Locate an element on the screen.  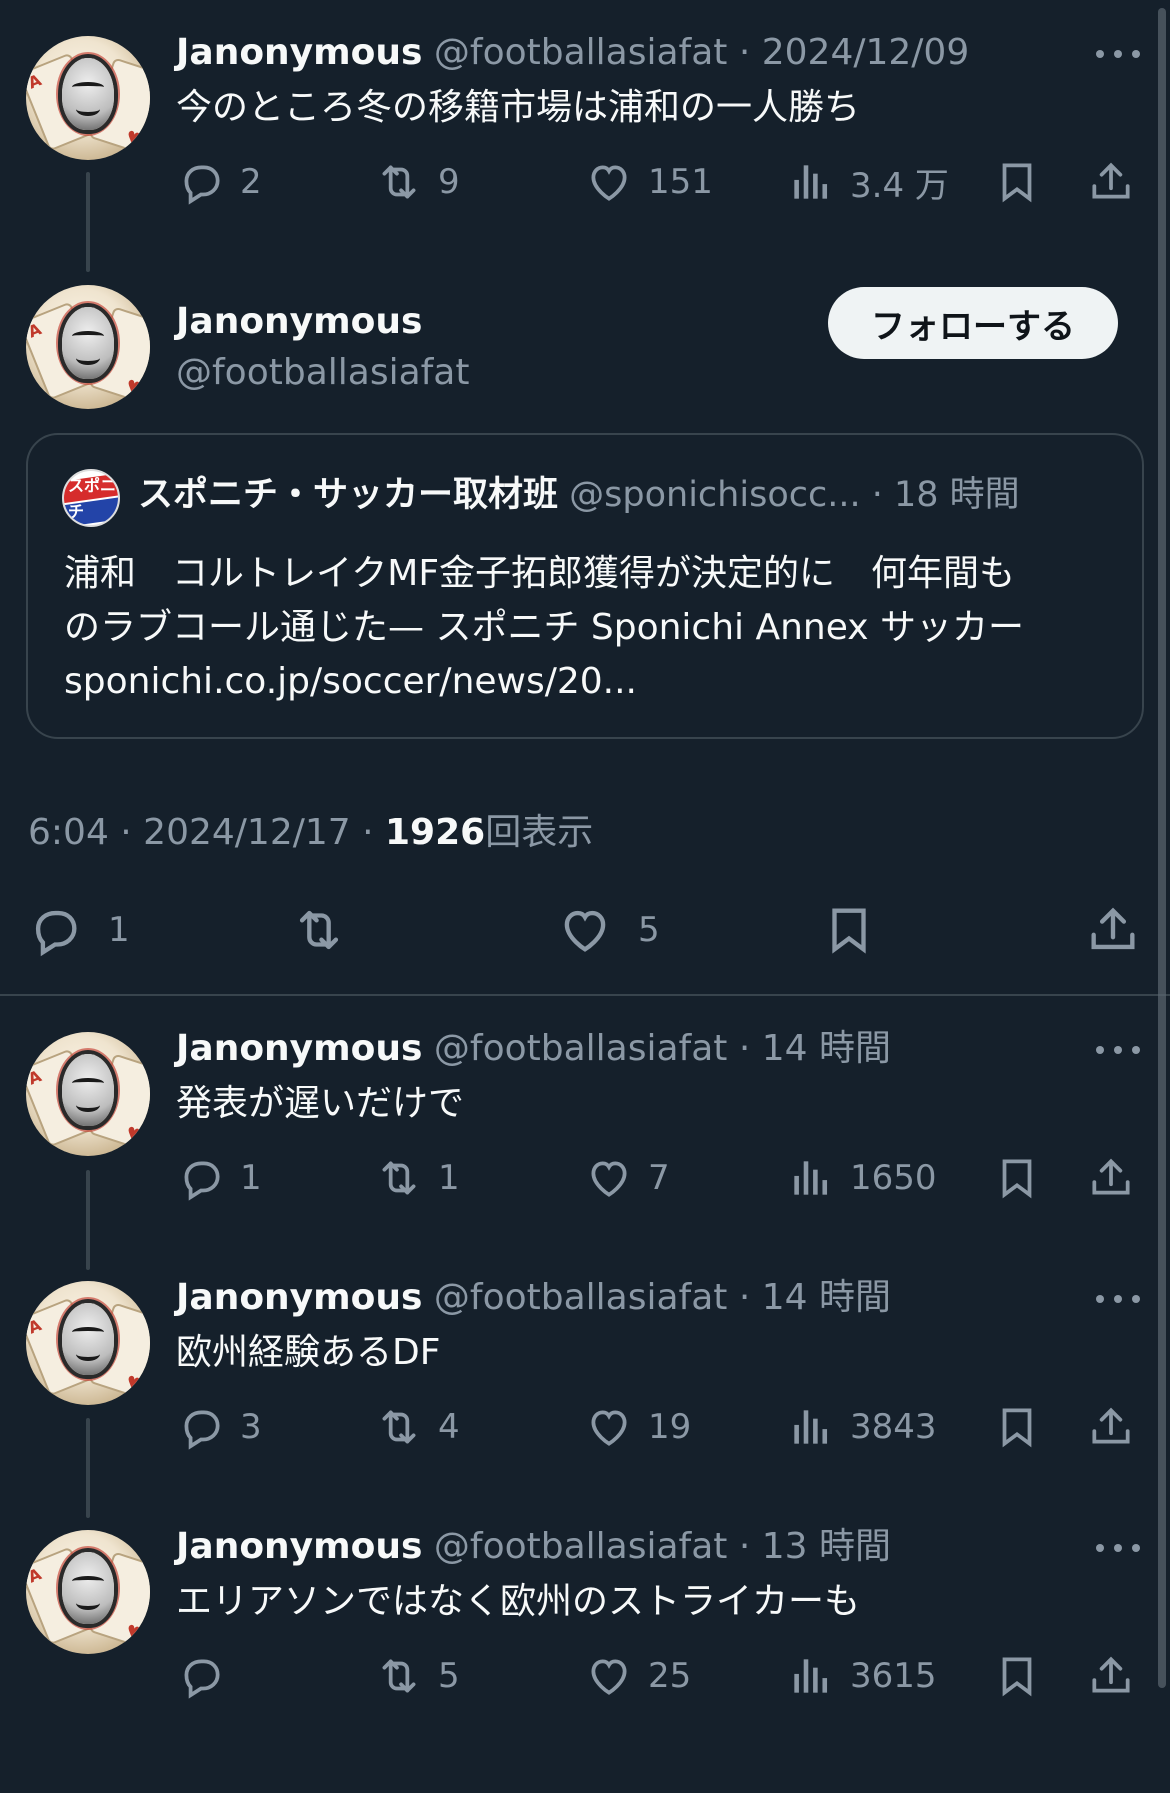
tweet-actions: 1 1 7 1650 is located at coordinates (659, 1178).